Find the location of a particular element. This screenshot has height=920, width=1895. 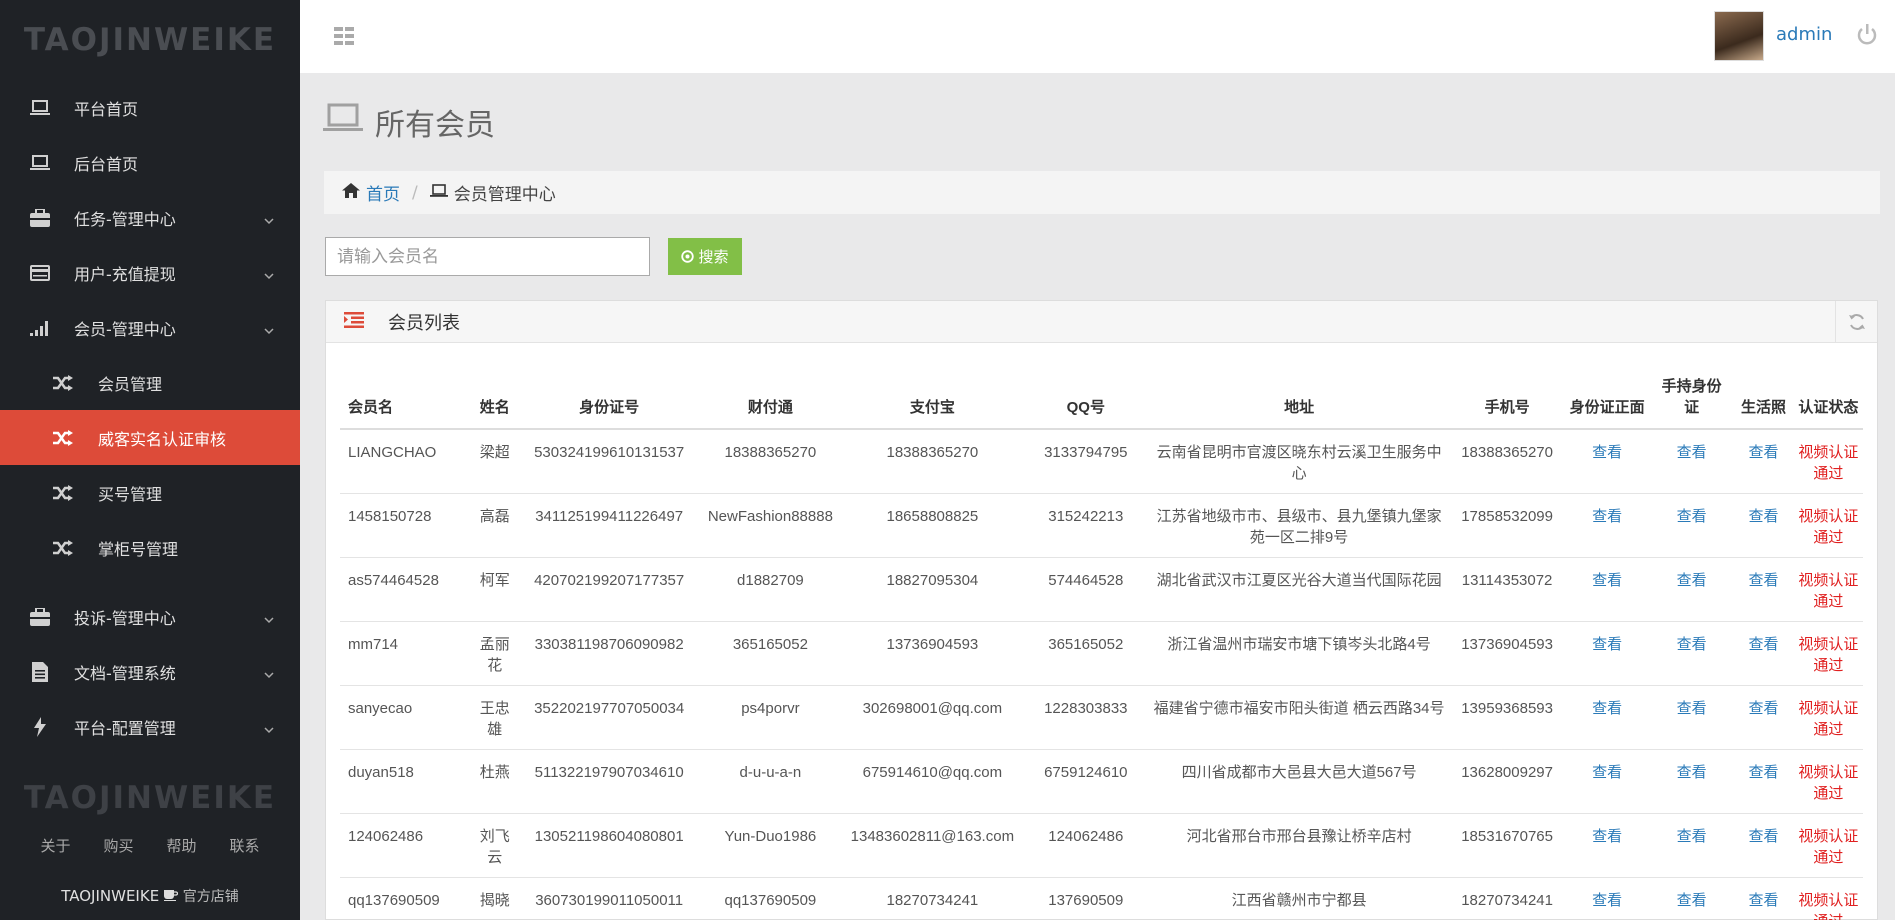

cell-phone: 18388365270 is located at coordinates (1507, 461).